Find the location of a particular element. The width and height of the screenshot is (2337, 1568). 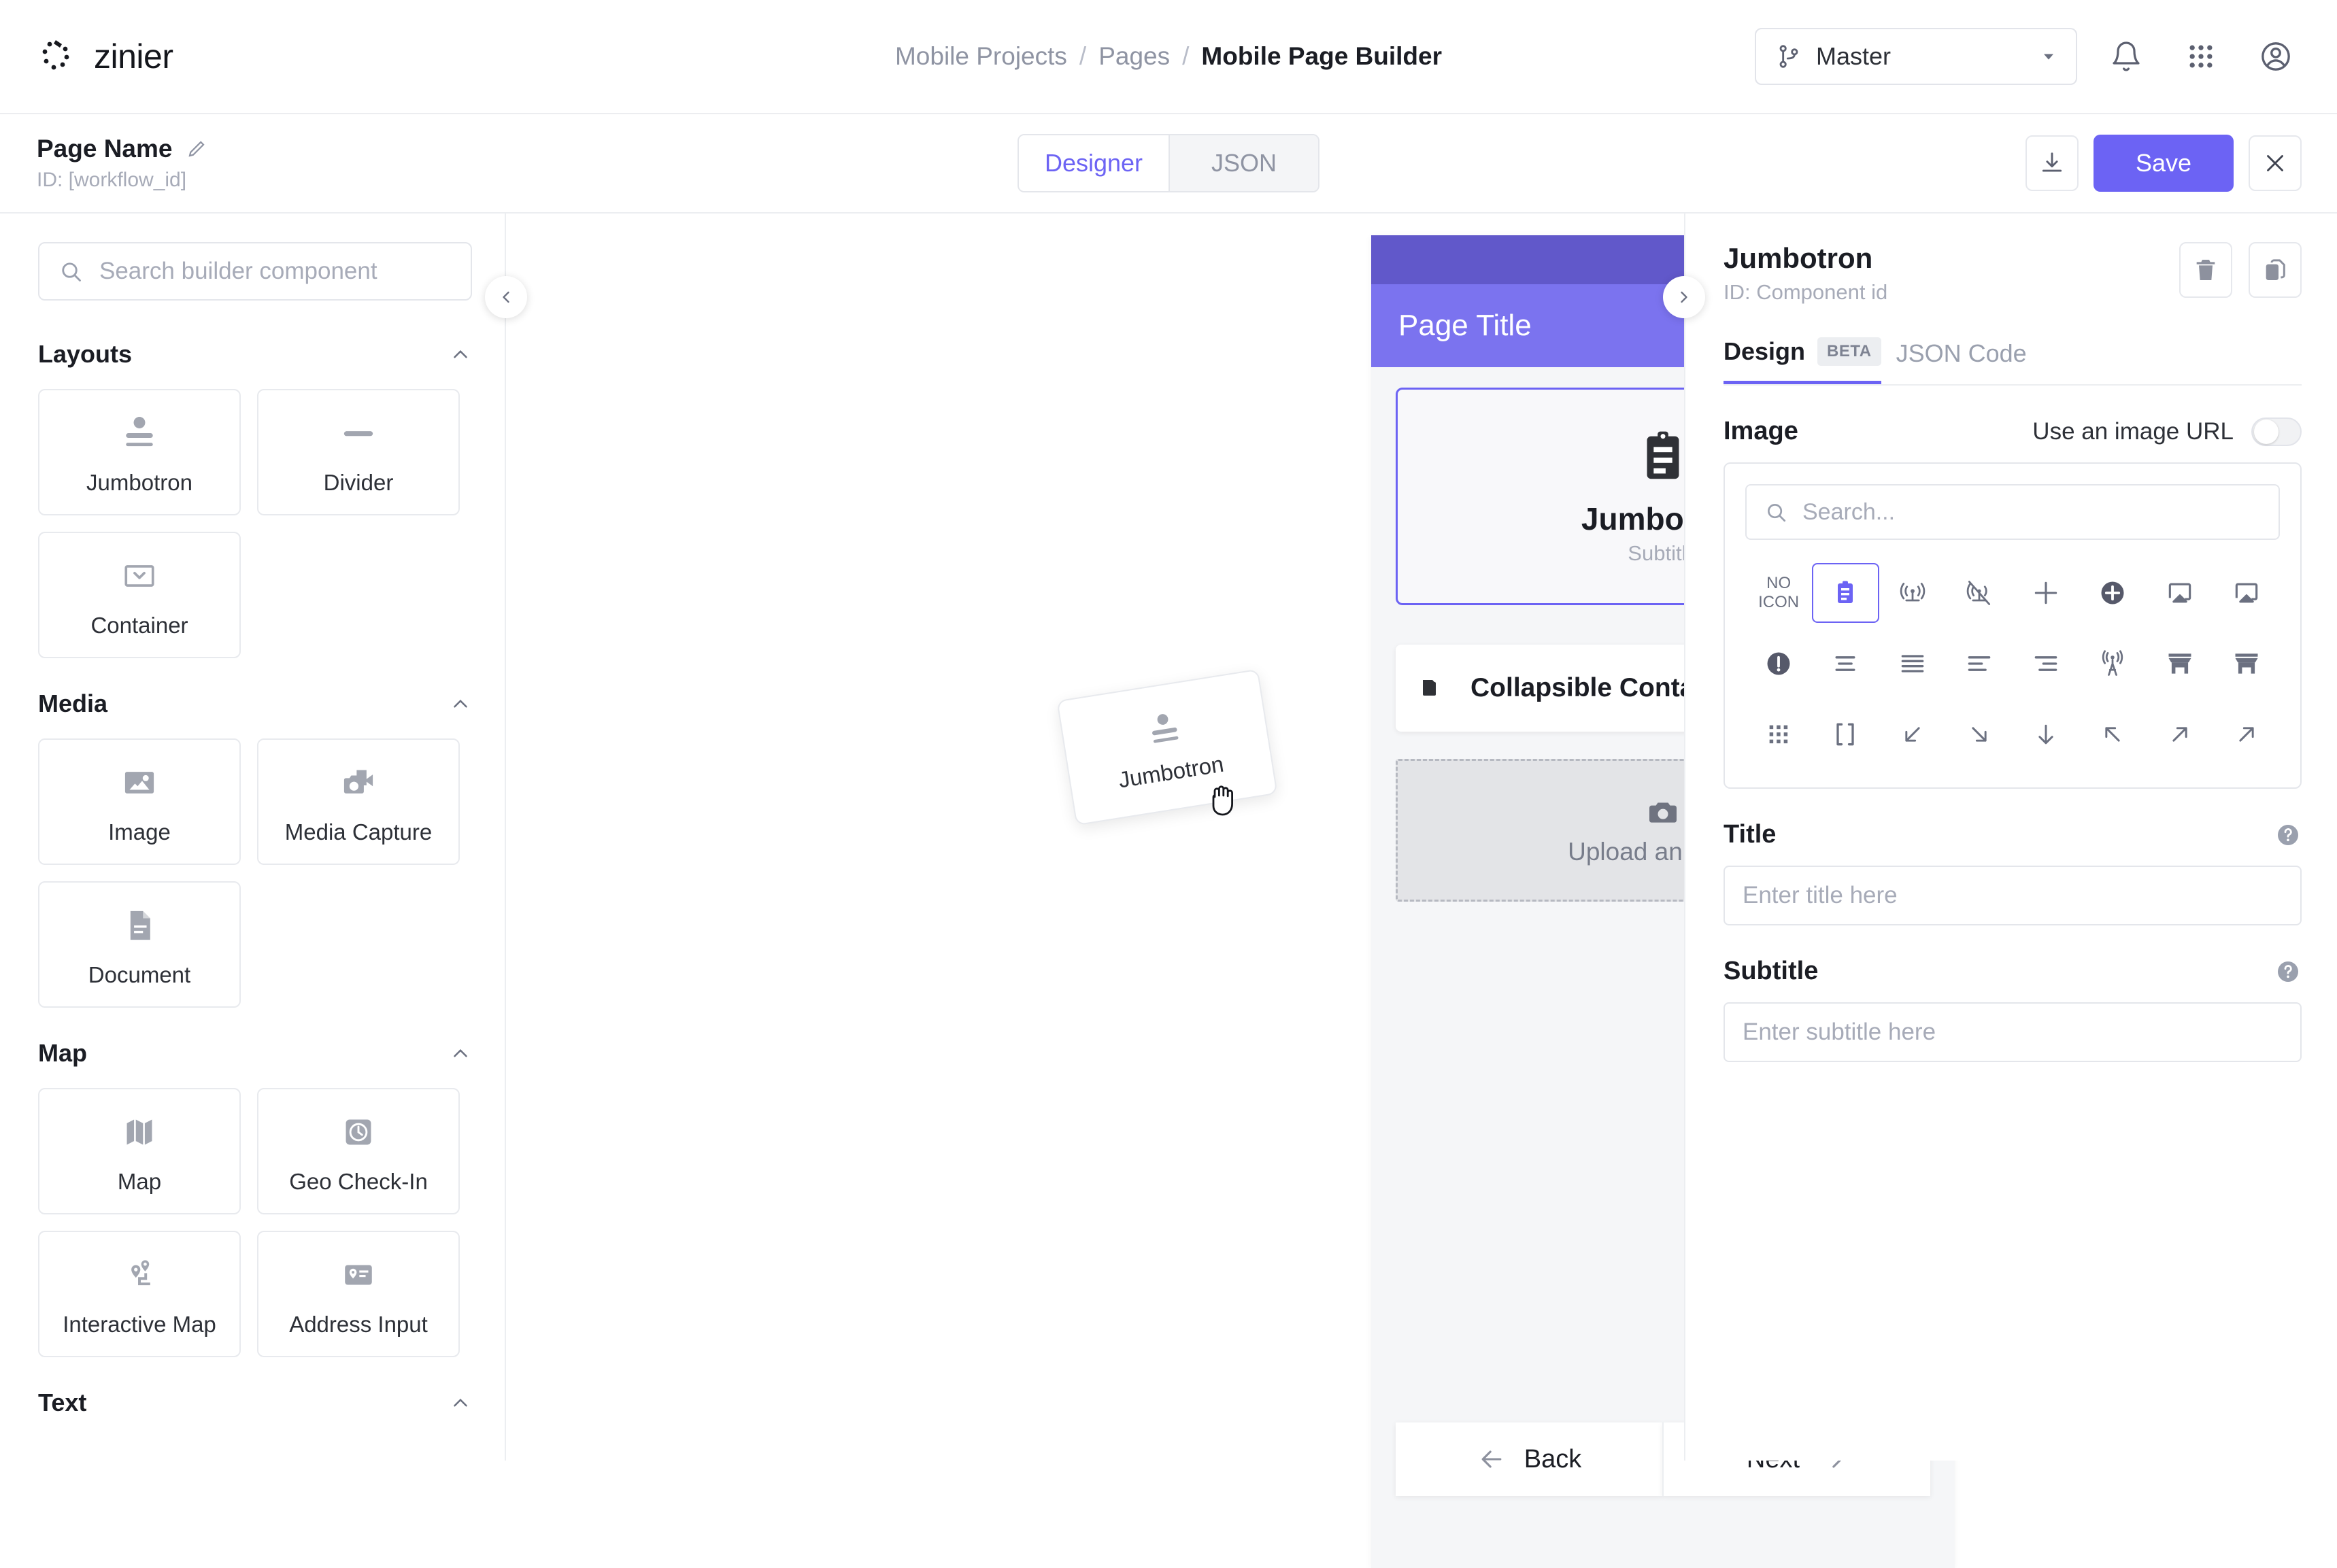

section-header-layouts: Layouts is located at coordinates (255, 354).